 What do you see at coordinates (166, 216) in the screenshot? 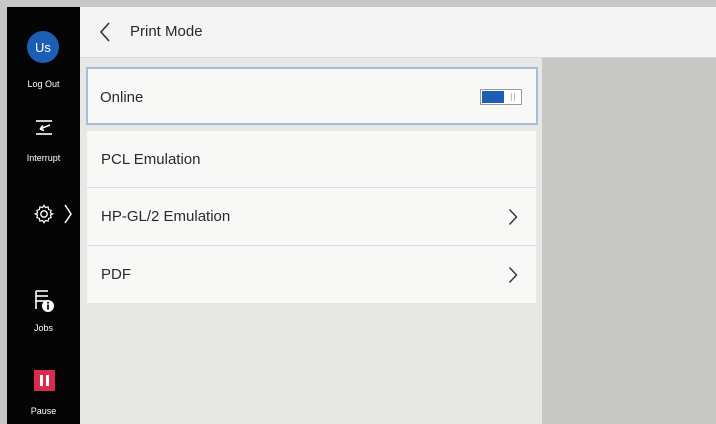
I see `menu-item-label: HP-GL/2 Emulation` at bounding box center [166, 216].